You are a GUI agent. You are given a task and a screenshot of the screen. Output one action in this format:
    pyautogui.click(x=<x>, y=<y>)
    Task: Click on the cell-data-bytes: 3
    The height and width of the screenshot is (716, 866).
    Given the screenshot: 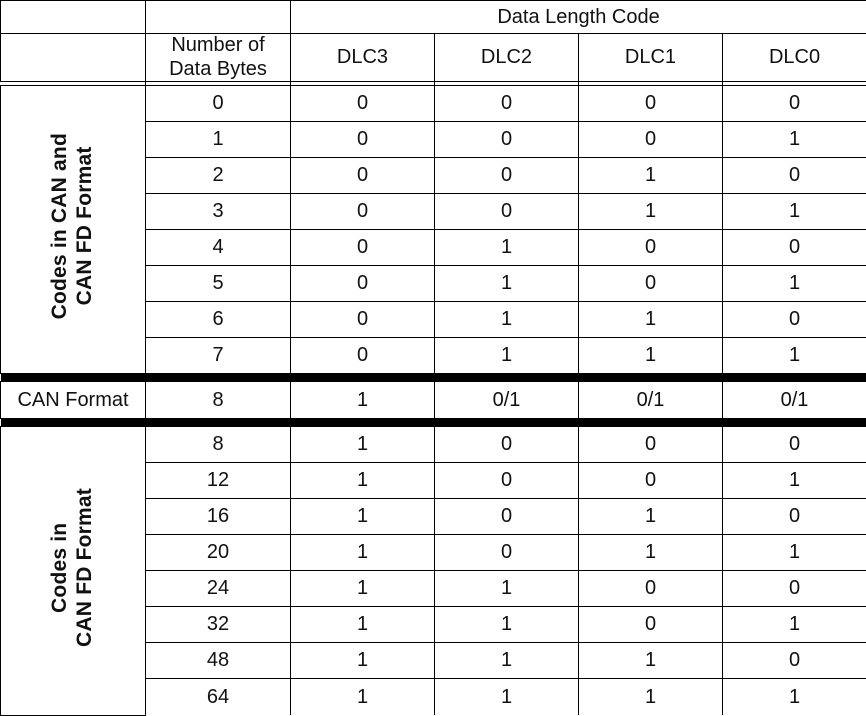 What is the action you would take?
    pyautogui.click(x=218, y=212)
    